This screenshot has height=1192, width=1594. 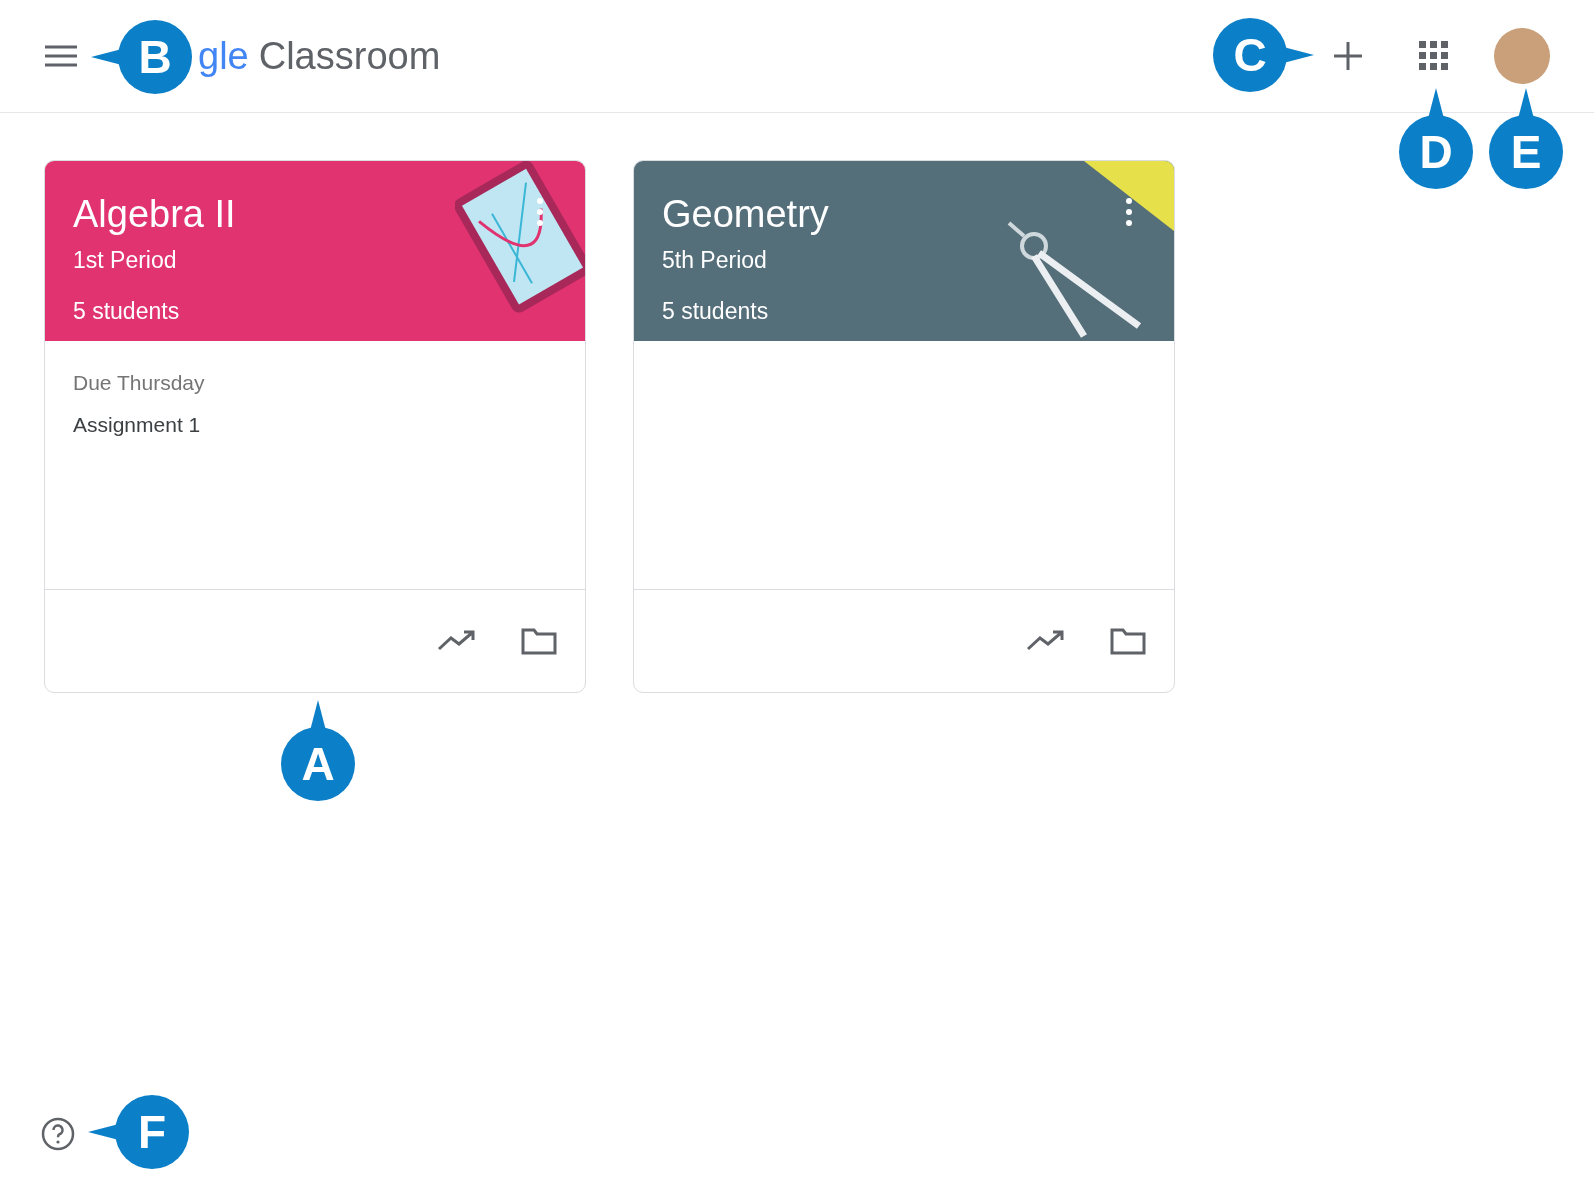 I want to click on assignment-link: Assignment 1, so click(x=329, y=424).